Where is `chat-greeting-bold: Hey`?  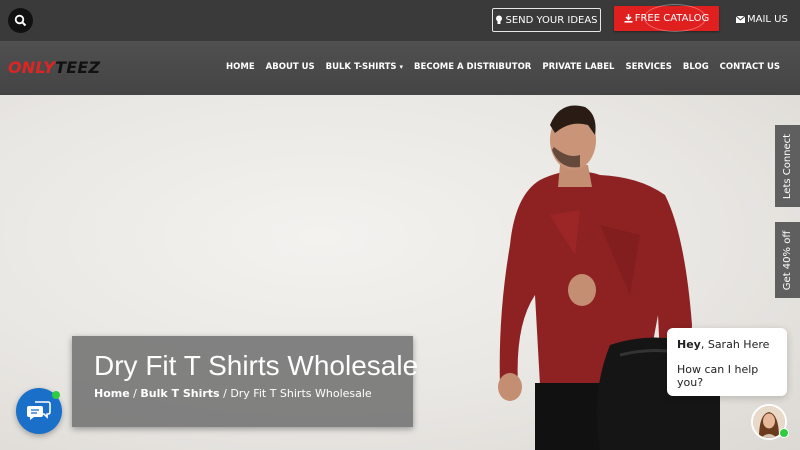
chat-greeting-bold: Hey is located at coordinates (689, 344).